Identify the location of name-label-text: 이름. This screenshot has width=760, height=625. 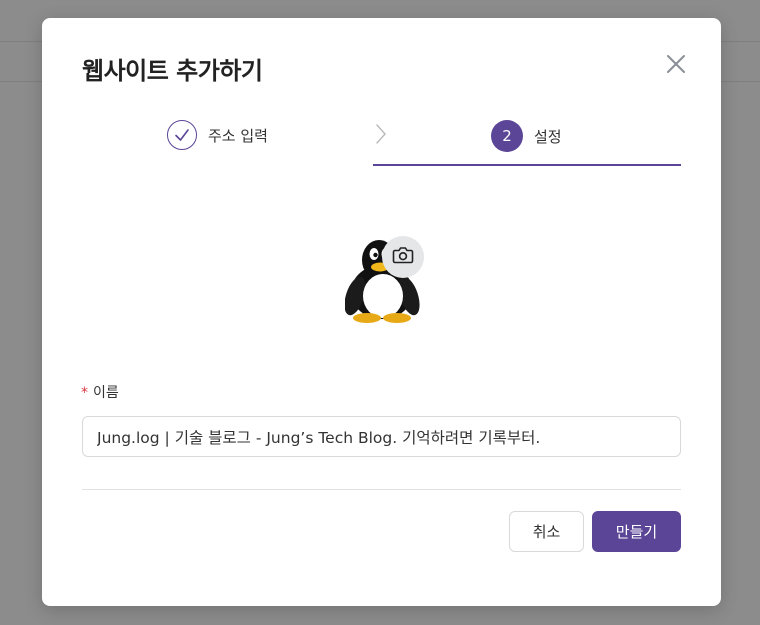
(106, 393).